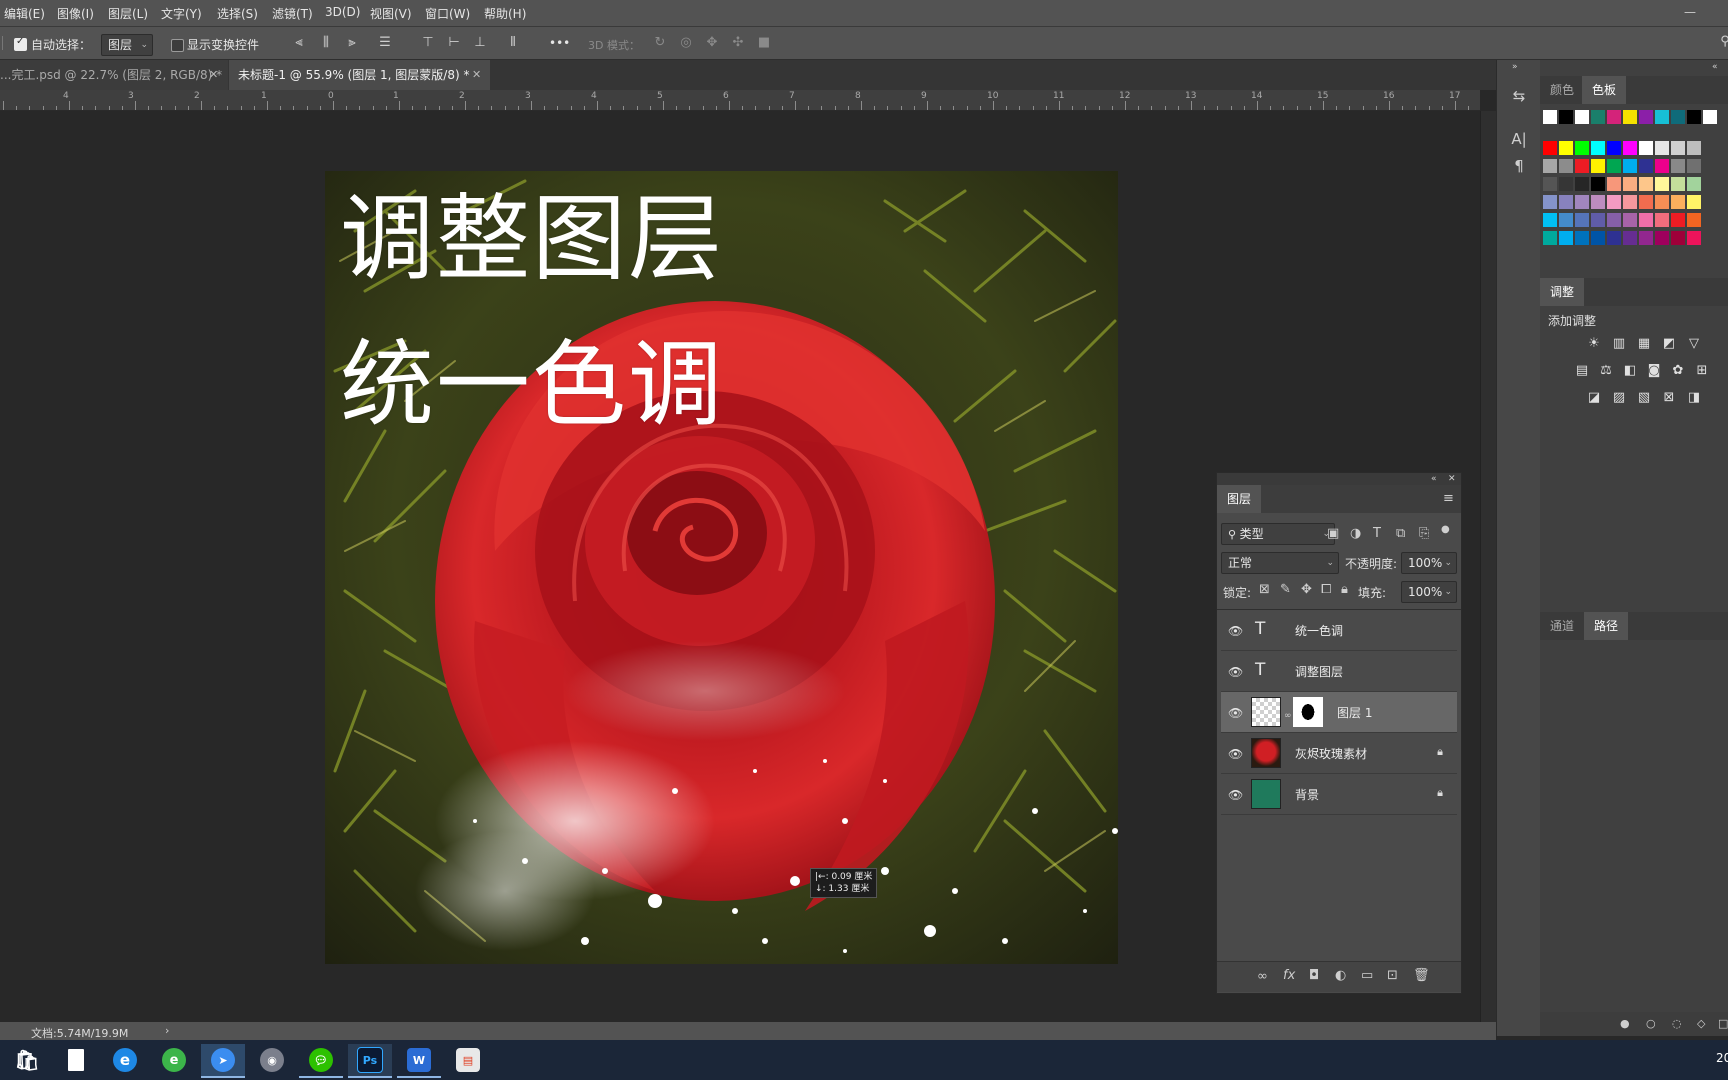 The height and width of the screenshot is (1080, 1728). What do you see at coordinates (1519, 96) in the screenshot?
I see `history-icon: ⇆` at bounding box center [1519, 96].